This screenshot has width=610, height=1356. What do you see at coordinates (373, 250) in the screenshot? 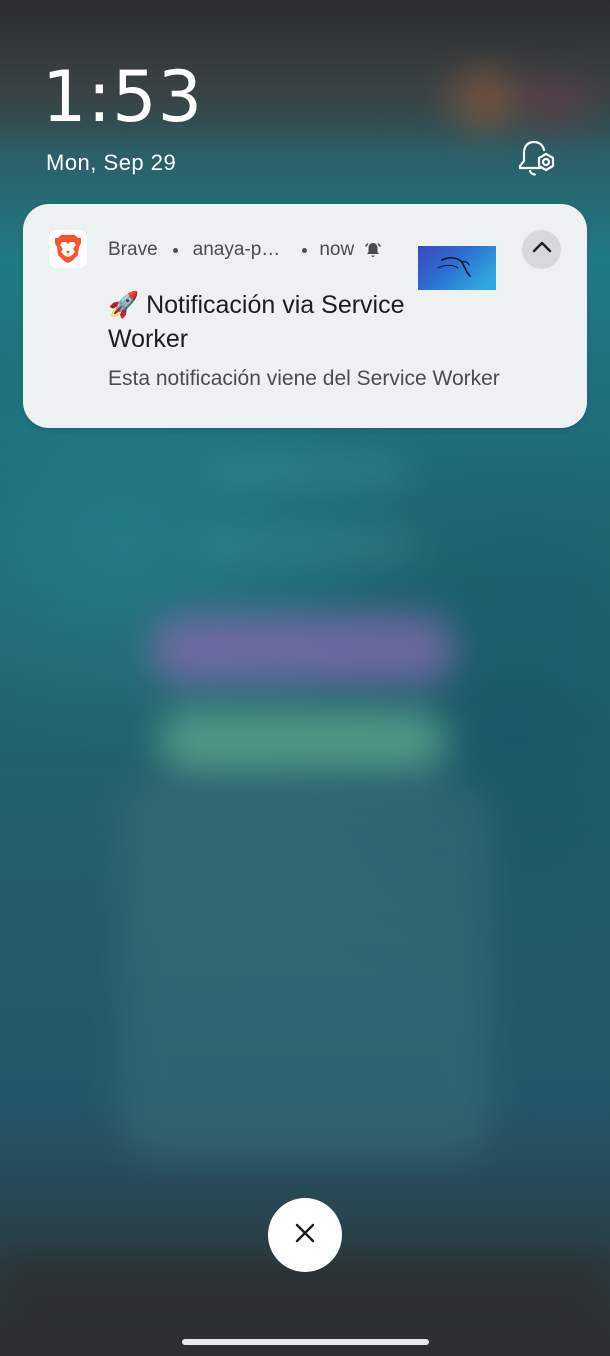
I see `bell-icon` at bounding box center [373, 250].